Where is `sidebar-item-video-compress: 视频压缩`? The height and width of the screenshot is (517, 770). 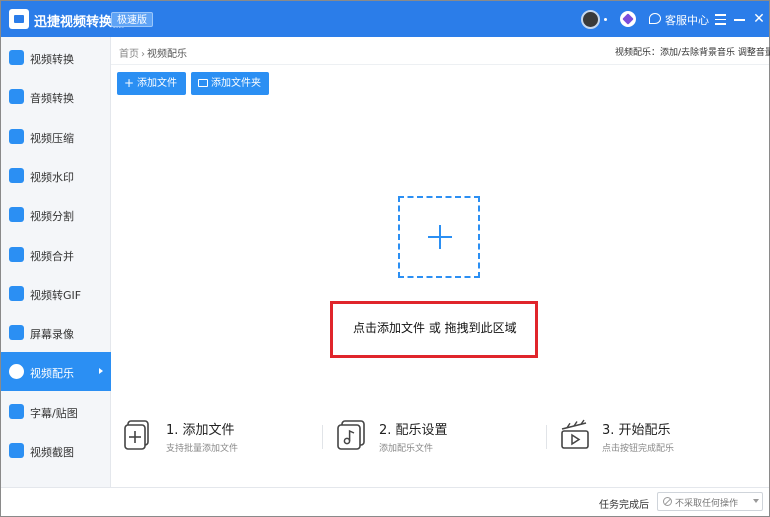
sidebar-item-video-compress: 视频压缩 is located at coordinates (56, 136).